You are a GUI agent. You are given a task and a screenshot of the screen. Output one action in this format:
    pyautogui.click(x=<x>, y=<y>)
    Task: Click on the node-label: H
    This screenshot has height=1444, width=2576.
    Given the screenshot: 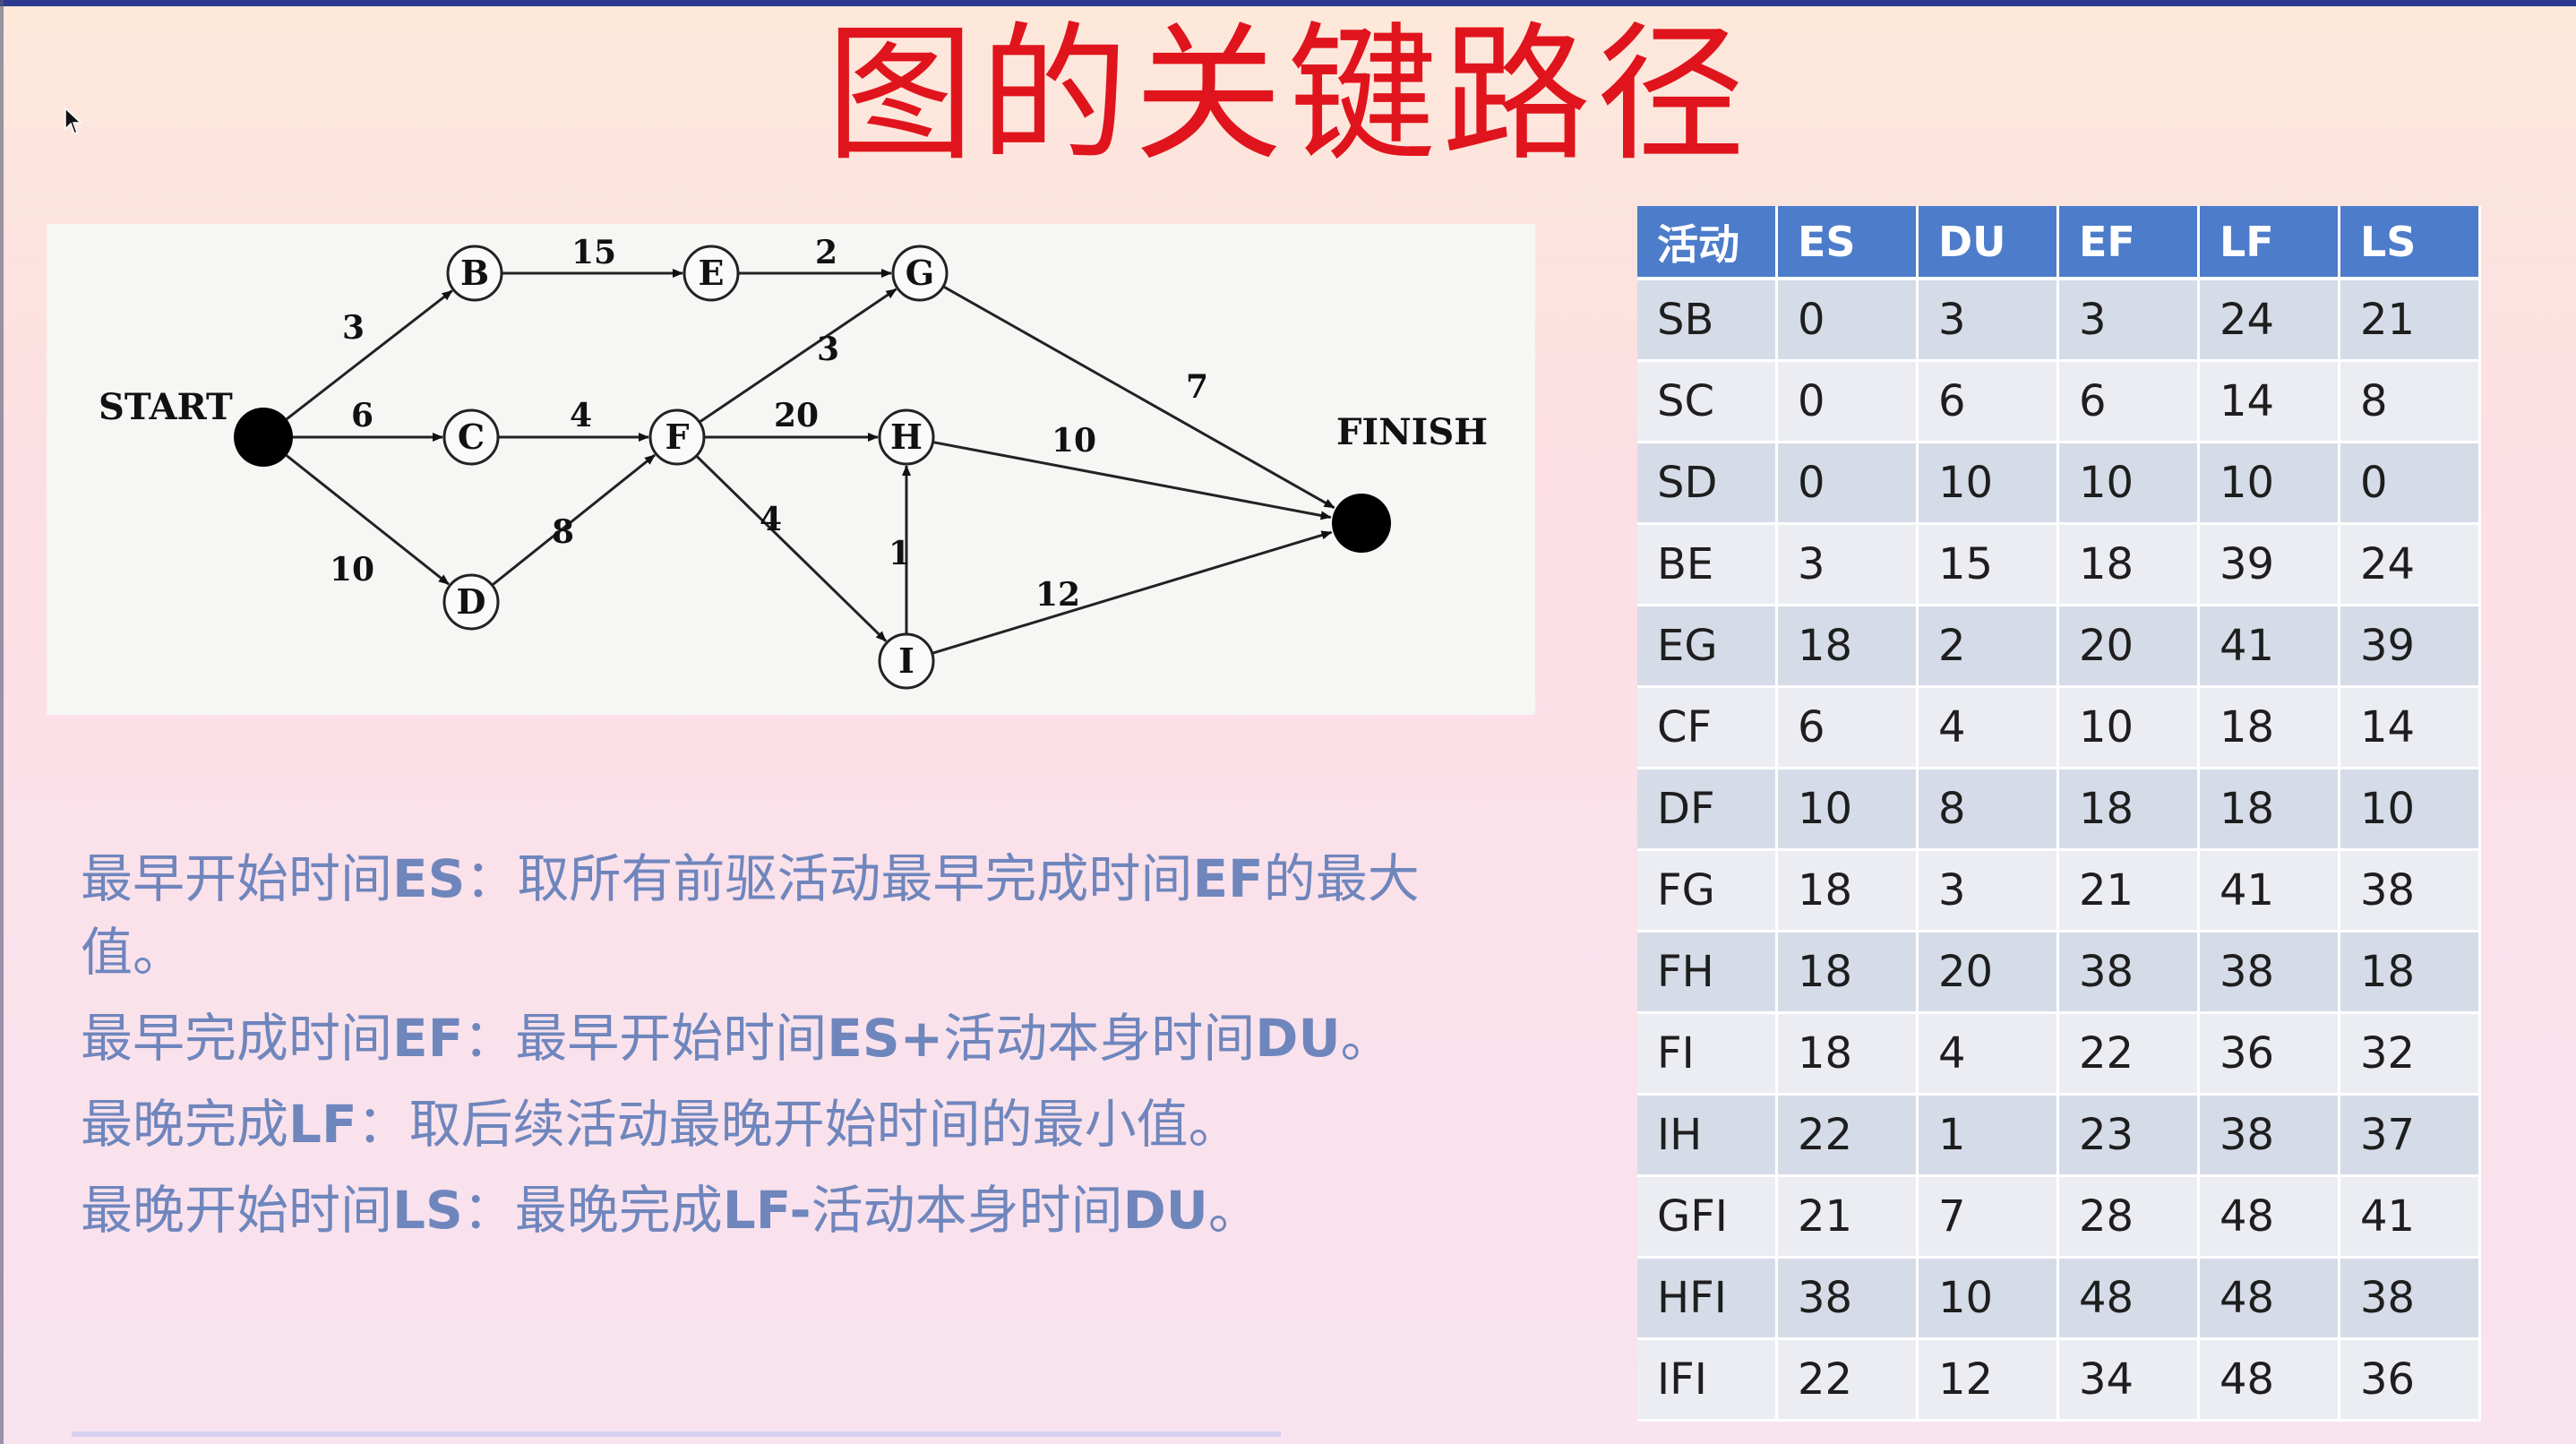 What is the action you would take?
    pyautogui.click(x=906, y=437)
    